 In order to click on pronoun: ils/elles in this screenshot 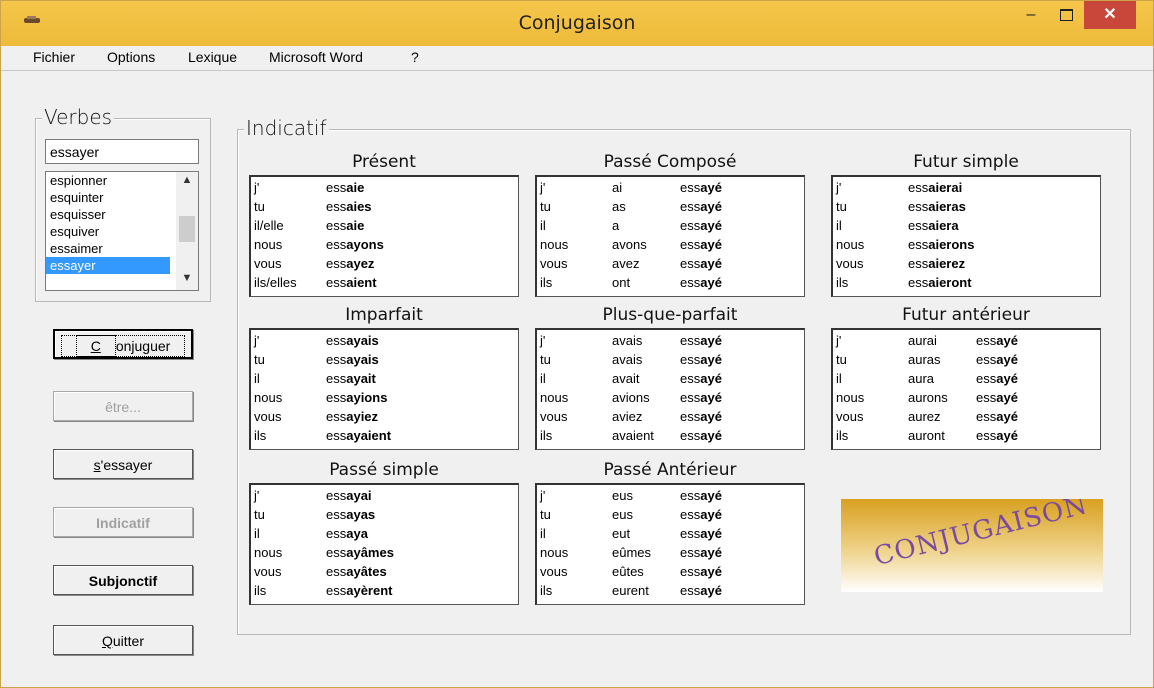, I will do `click(275, 282)`.